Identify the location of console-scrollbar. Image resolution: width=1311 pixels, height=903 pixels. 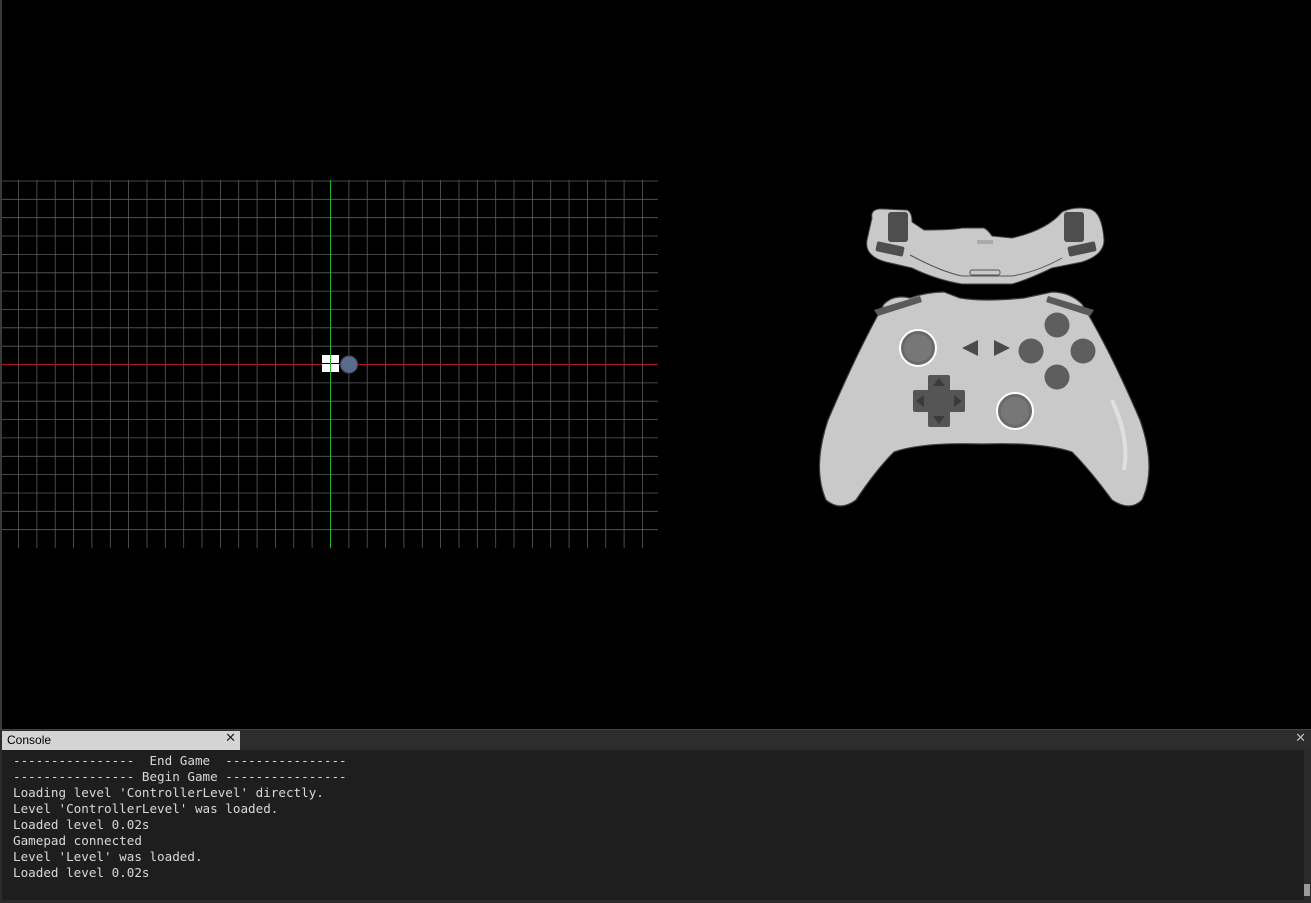
(1307, 825).